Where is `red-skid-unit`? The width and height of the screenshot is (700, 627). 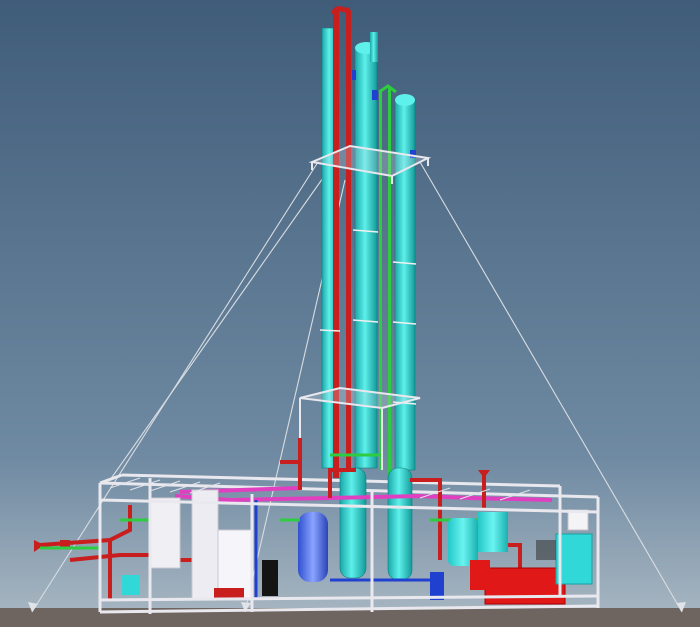
red-skid-unit is located at coordinates (525, 586).